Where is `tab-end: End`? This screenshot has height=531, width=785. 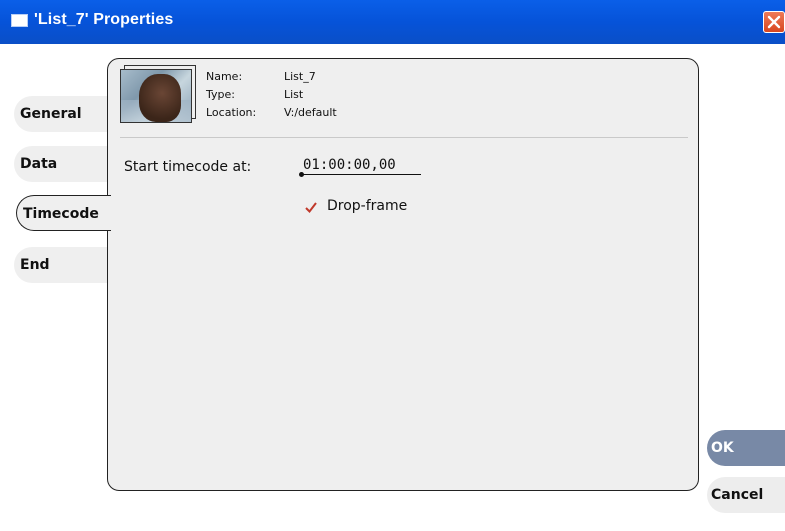 tab-end: End is located at coordinates (62, 265).